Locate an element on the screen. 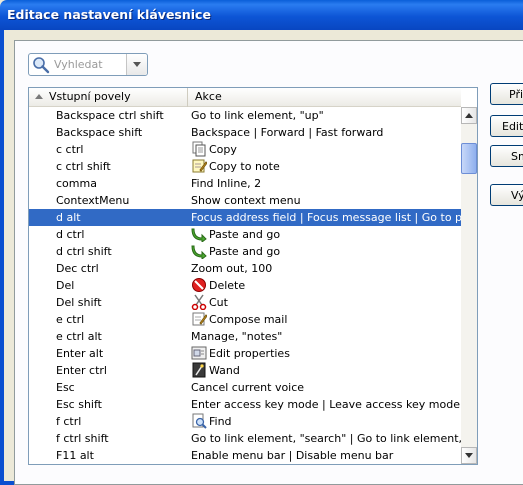  column-header-input-commands: Vstupní povely is located at coordinates (108, 97).